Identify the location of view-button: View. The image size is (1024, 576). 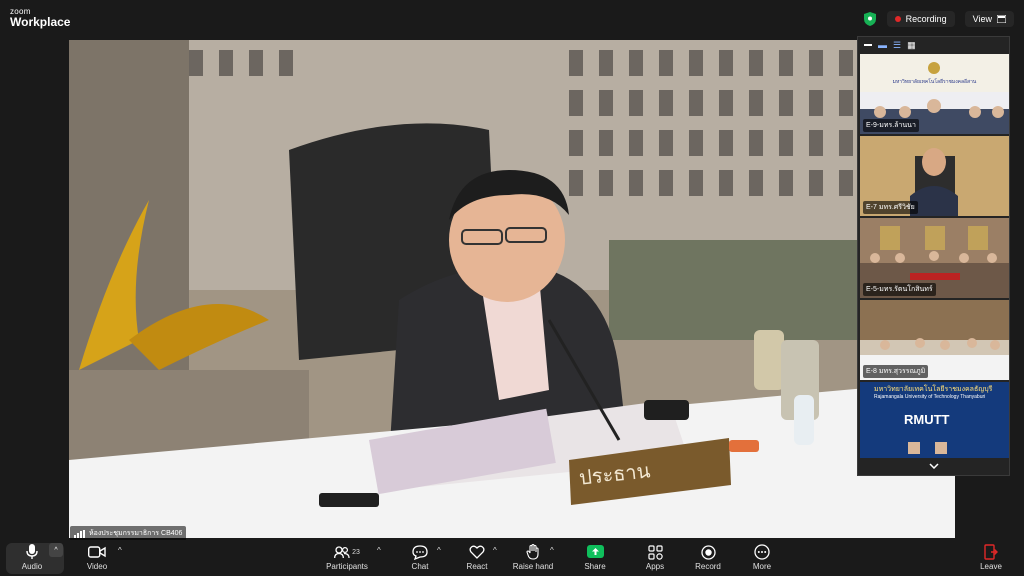
(989, 19).